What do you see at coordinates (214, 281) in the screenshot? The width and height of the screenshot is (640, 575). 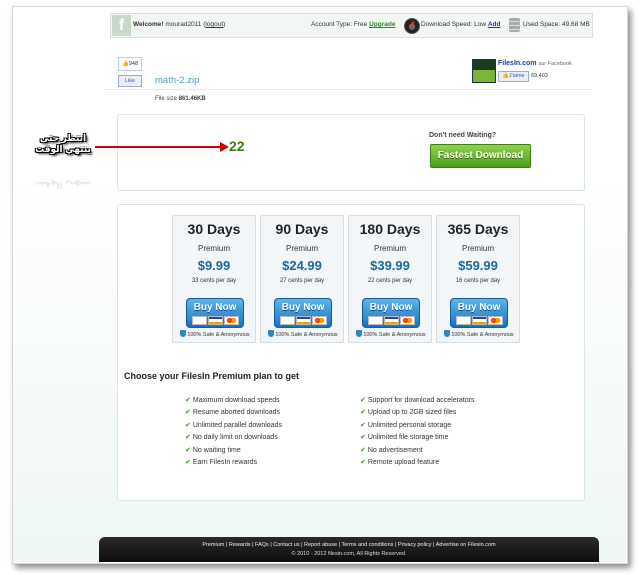 I see `plan-cents: 33 cents per day` at bounding box center [214, 281].